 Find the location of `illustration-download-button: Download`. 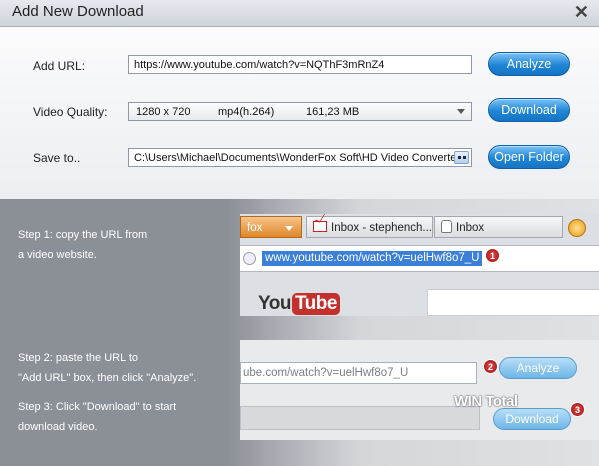

illustration-download-button: Download is located at coordinates (532, 419).